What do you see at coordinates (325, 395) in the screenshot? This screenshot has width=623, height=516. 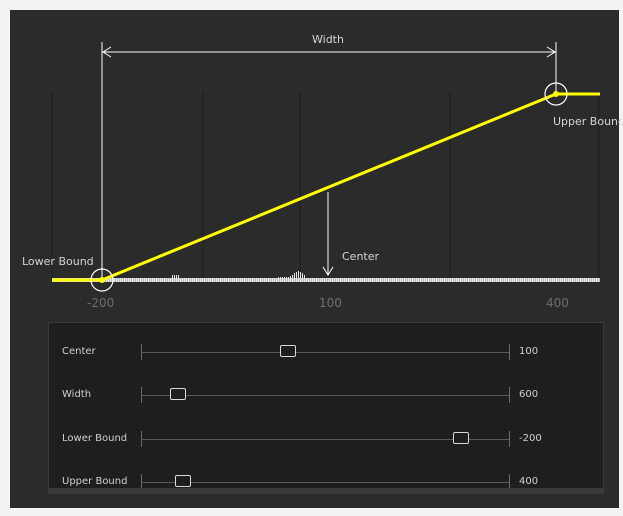 I see `width-slider-track` at bounding box center [325, 395].